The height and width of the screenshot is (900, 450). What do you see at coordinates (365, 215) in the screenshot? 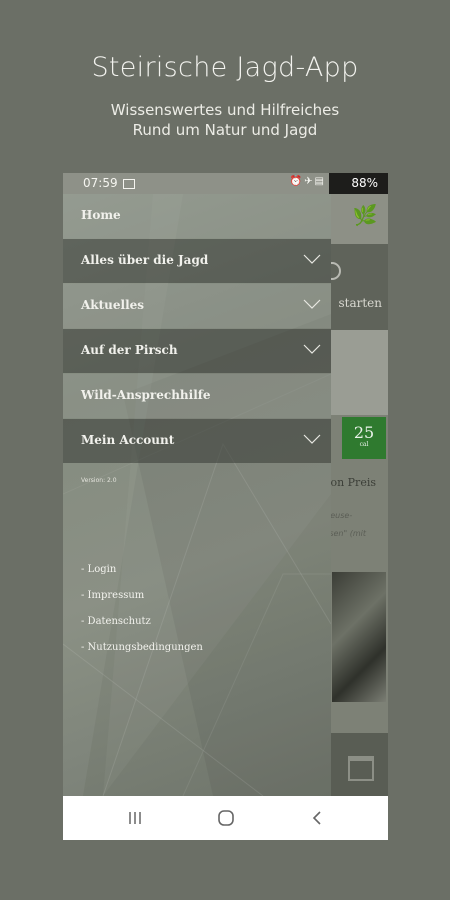
I see `logo-icon: 🌿` at bounding box center [365, 215].